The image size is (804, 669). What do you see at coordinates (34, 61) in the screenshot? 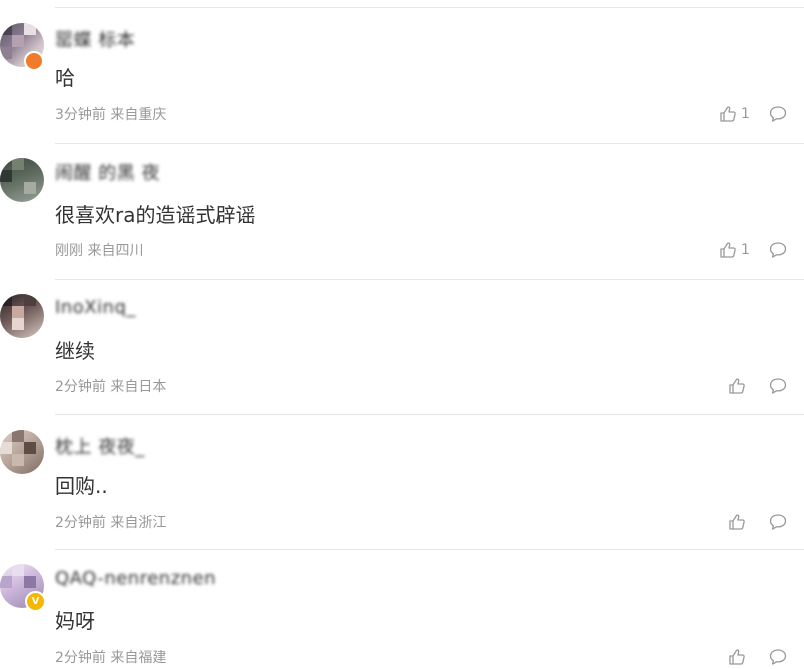
I see `avatar-badge-icon` at bounding box center [34, 61].